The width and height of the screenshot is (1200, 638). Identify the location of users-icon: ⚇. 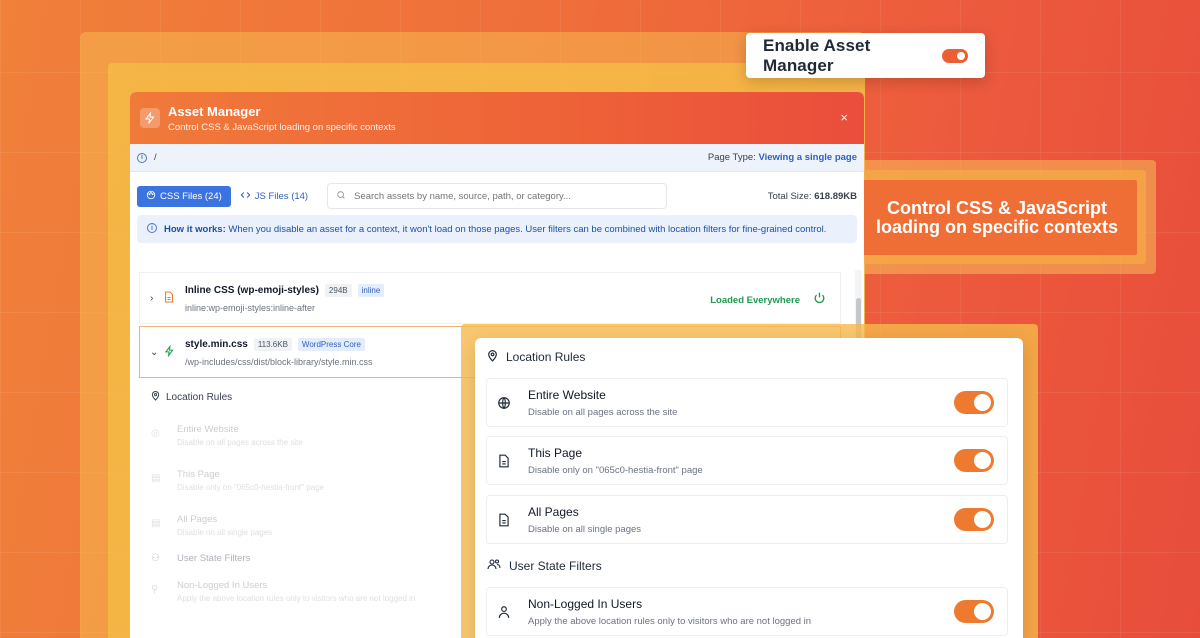
(155, 558).